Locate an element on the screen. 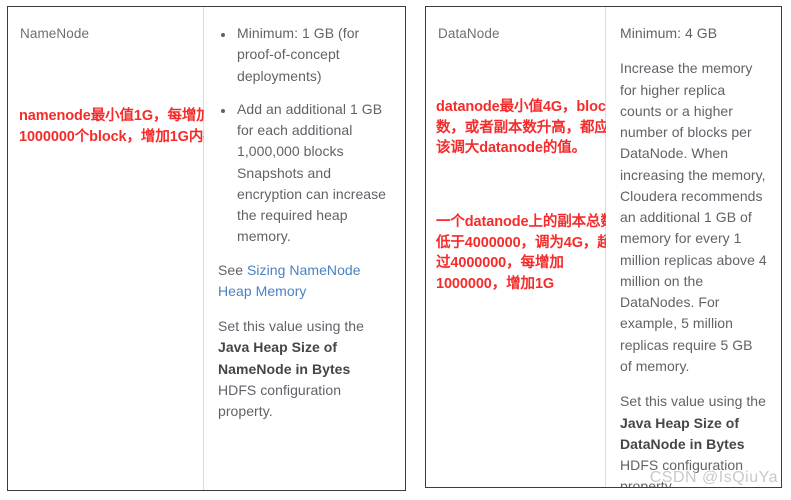 The height and width of the screenshot is (500, 791). see-prefix-text: See is located at coordinates (232, 269).